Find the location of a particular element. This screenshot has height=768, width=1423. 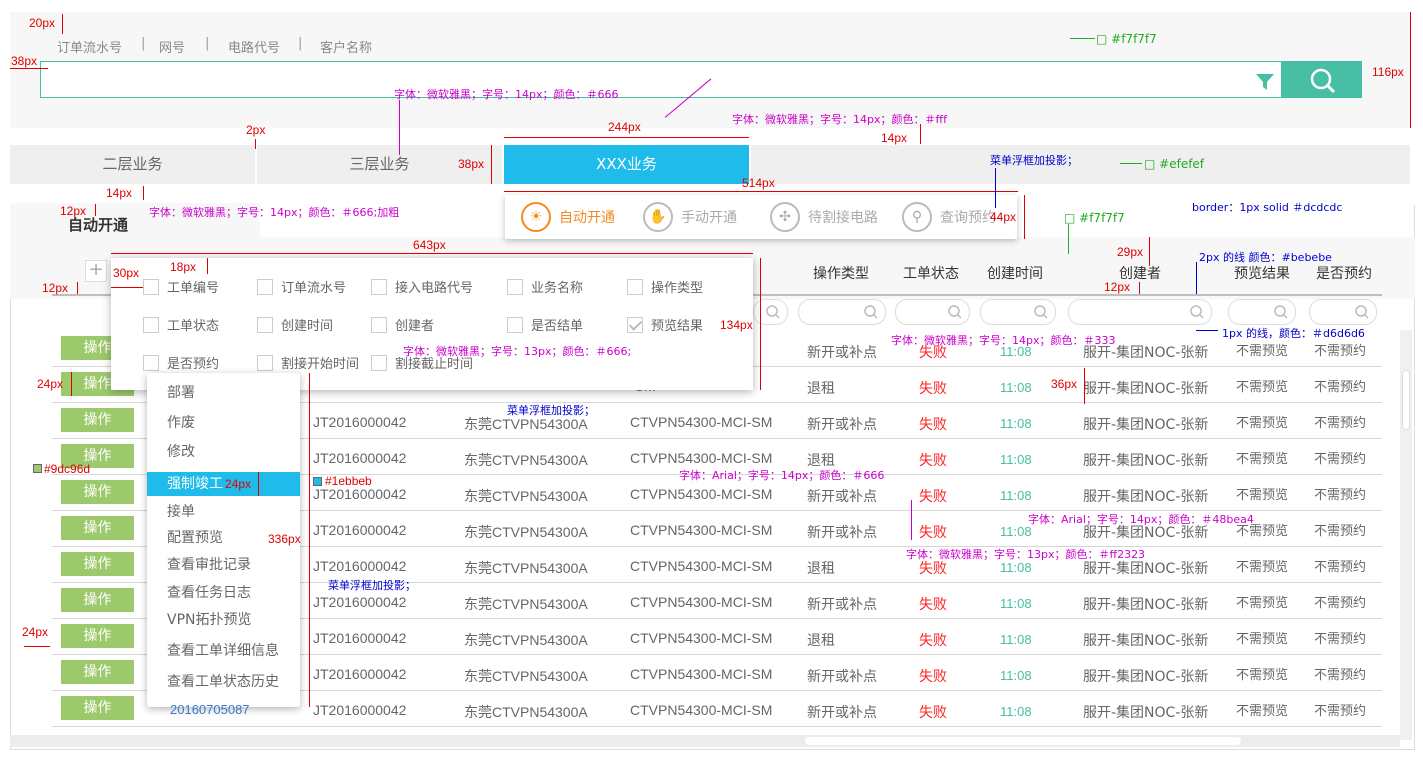

biz-item-cutover: ✣ 待割接电路 is located at coordinates (824, 217).